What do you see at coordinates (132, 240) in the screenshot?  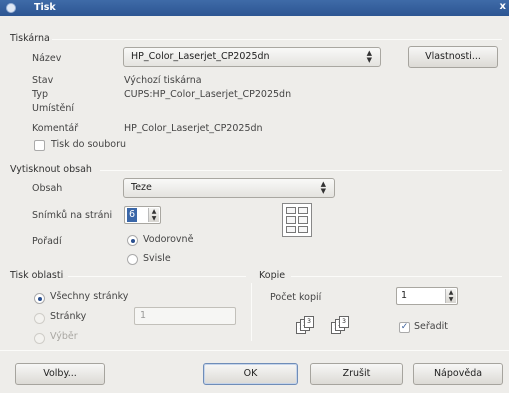 I see `order-horizontal-radio` at bounding box center [132, 240].